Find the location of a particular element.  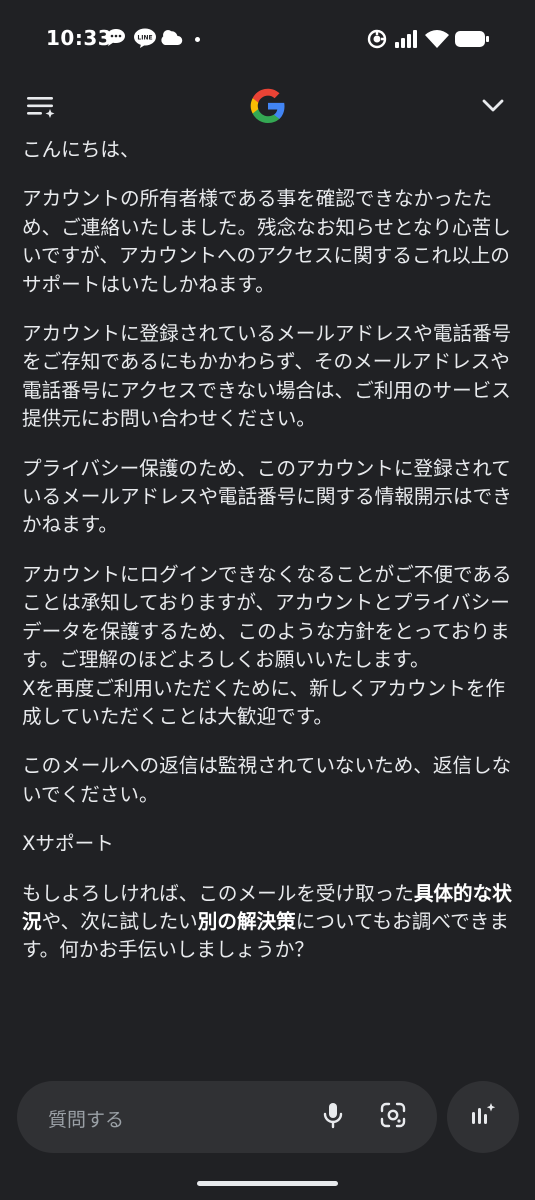

mic-icon is located at coordinates (333, 1117).